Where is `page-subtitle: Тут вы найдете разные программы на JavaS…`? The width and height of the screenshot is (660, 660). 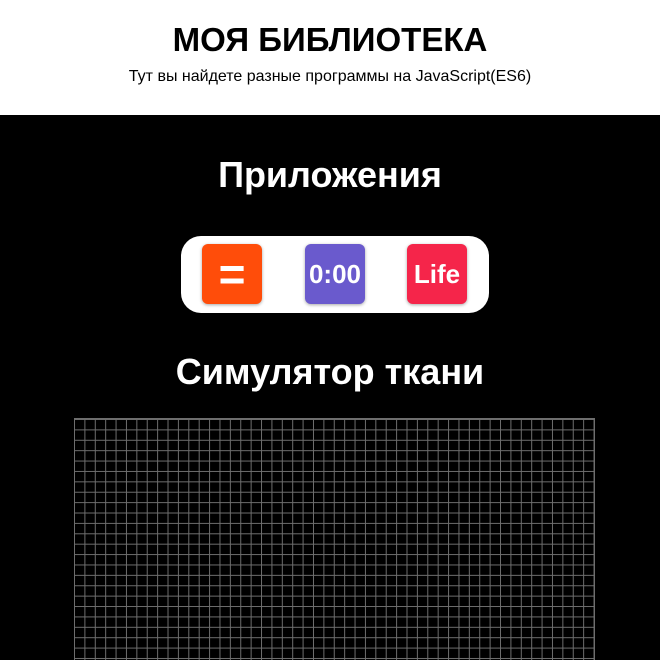
page-subtitle: Тут вы найдете разные программы на JavaS… is located at coordinates (330, 76).